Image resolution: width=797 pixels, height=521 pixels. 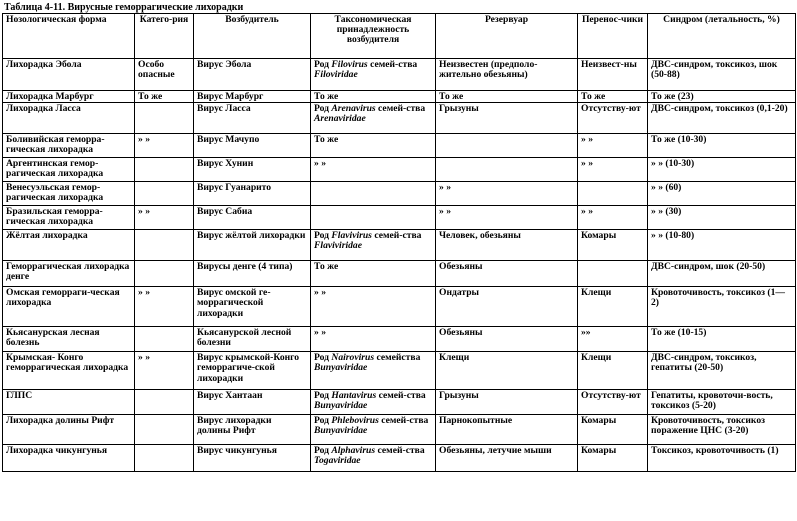 What do you see at coordinates (68, 74) in the screenshot?
I see `cell-form: Лихорадка Эбола` at bounding box center [68, 74].